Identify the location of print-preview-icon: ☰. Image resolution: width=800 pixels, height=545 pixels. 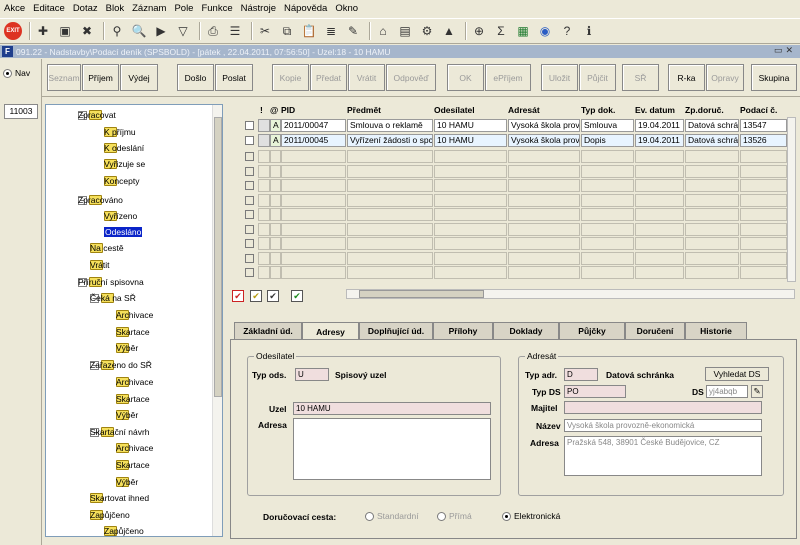
(235, 31).